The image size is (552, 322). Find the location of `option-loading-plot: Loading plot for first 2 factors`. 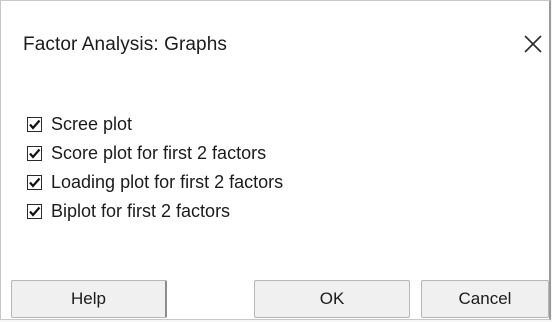

option-loading-plot: Loading plot for first 2 factors is located at coordinates (277, 183).